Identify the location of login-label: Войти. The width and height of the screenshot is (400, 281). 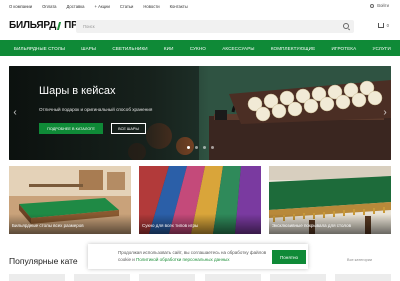
(383, 5).